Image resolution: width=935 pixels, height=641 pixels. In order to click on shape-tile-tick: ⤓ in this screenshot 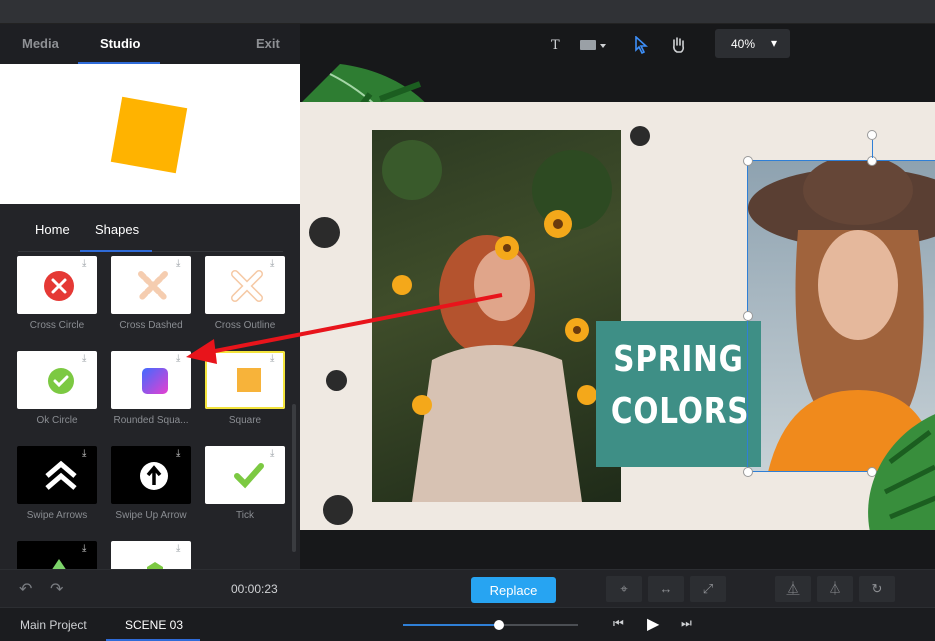, I will do `click(245, 475)`.